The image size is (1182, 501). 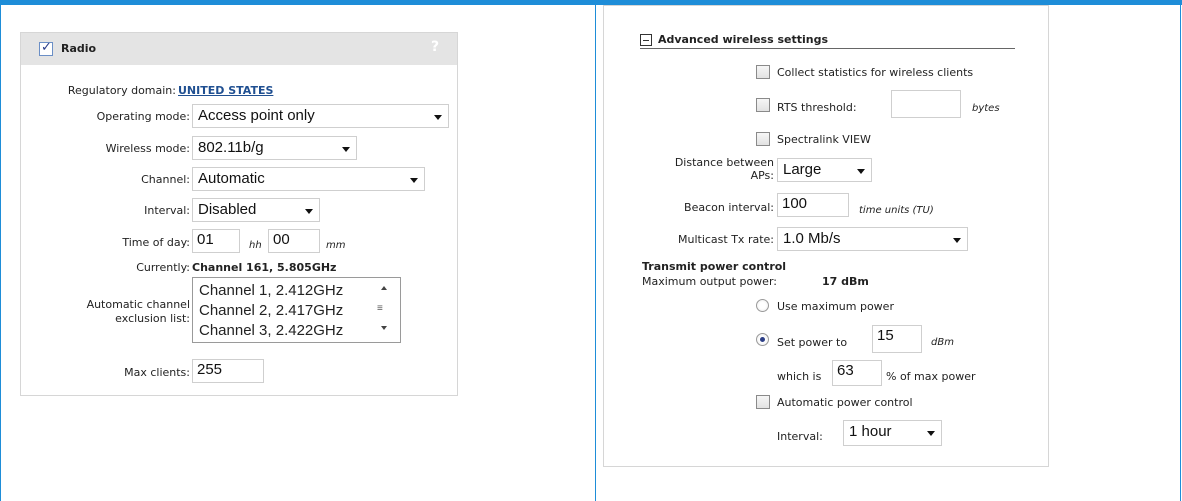 I want to click on channel-value: Automatic, so click(x=231, y=178).